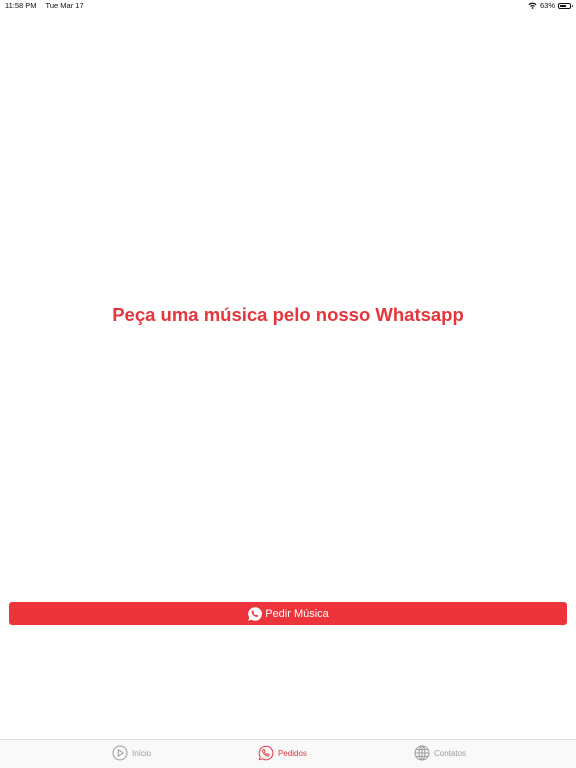 This screenshot has width=576, height=768. I want to click on status-time: 11:58 PM, so click(21, 5).